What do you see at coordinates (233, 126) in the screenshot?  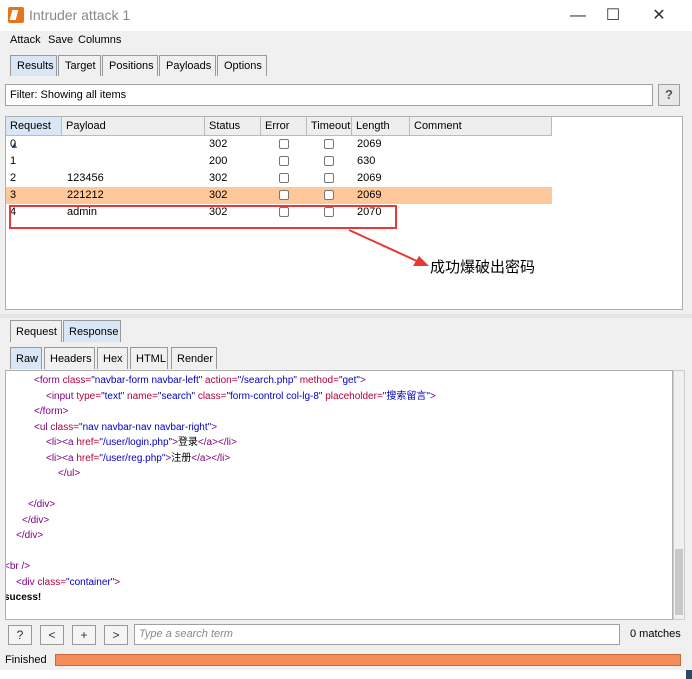 I see `column-header-status: Status` at bounding box center [233, 126].